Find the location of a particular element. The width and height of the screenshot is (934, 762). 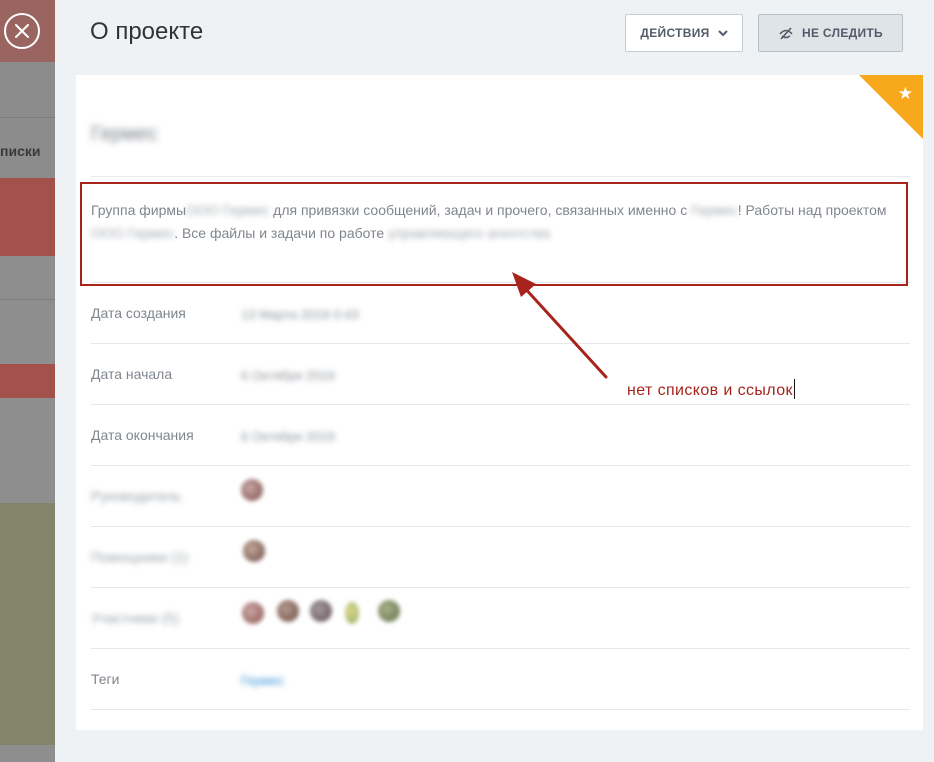

annotation-note: нет списков и ссылок is located at coordinates (711, 389).